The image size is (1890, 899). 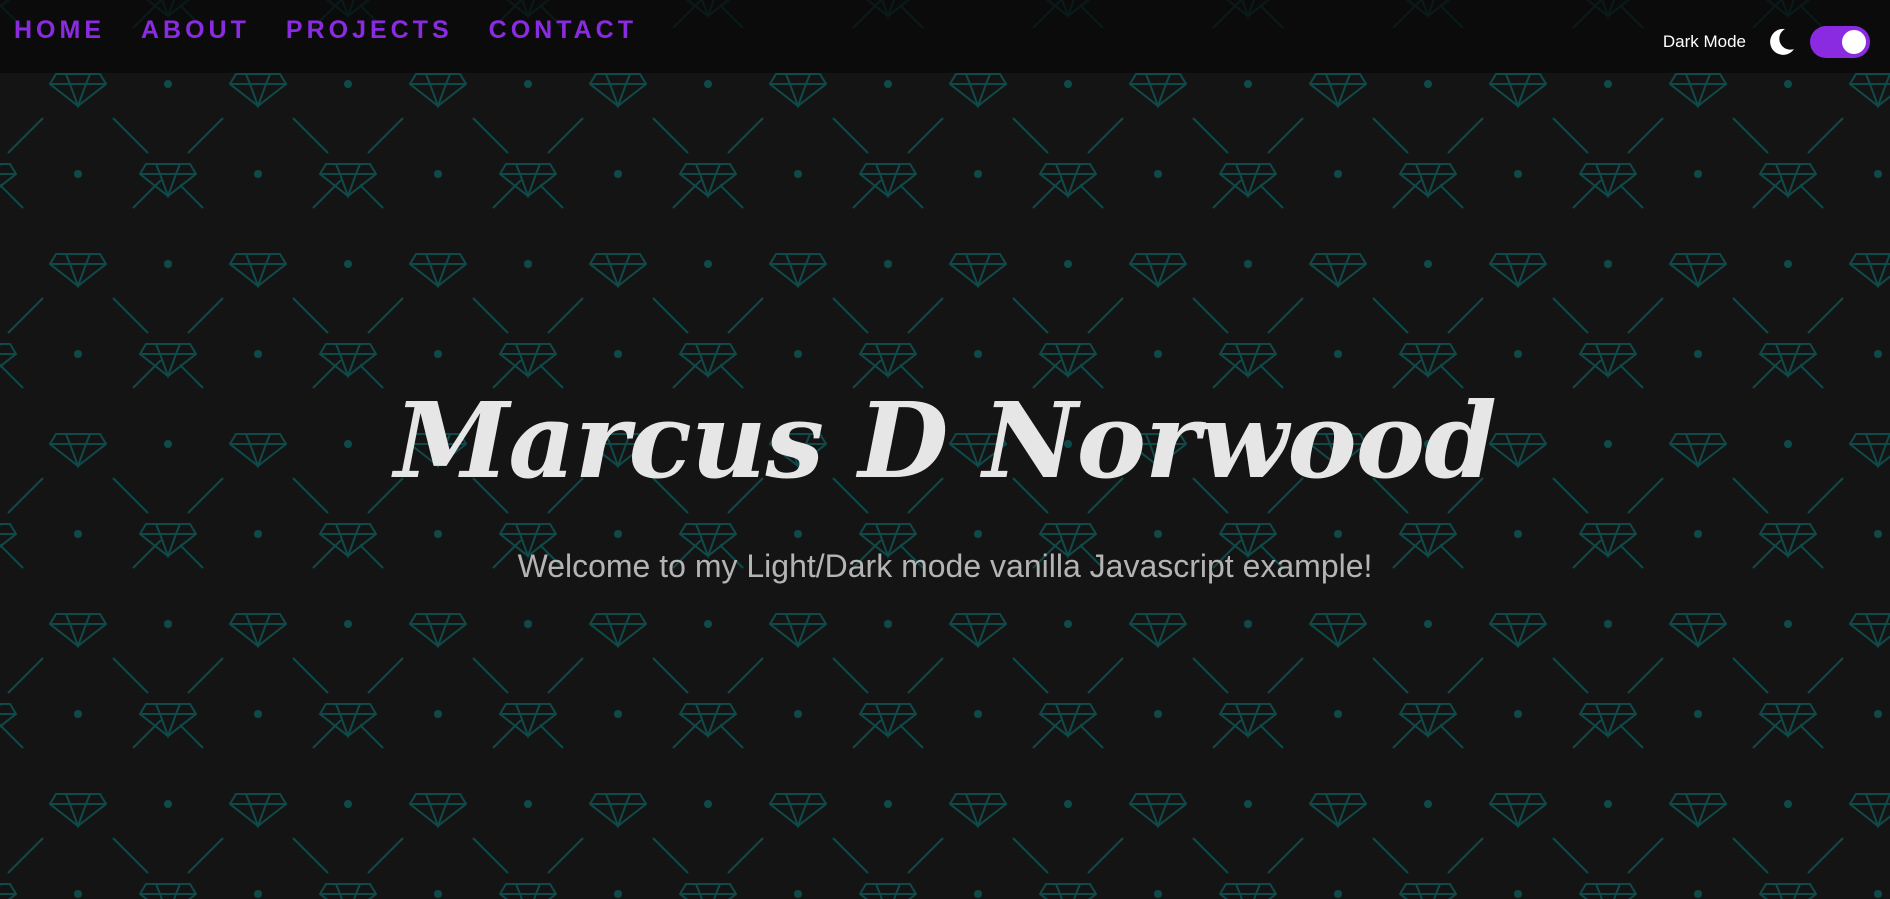 What do you see at coordinates (195, 30) in the screenshot?
I see `nav-link-about: ABOUT` at bounding box center [195, 30].